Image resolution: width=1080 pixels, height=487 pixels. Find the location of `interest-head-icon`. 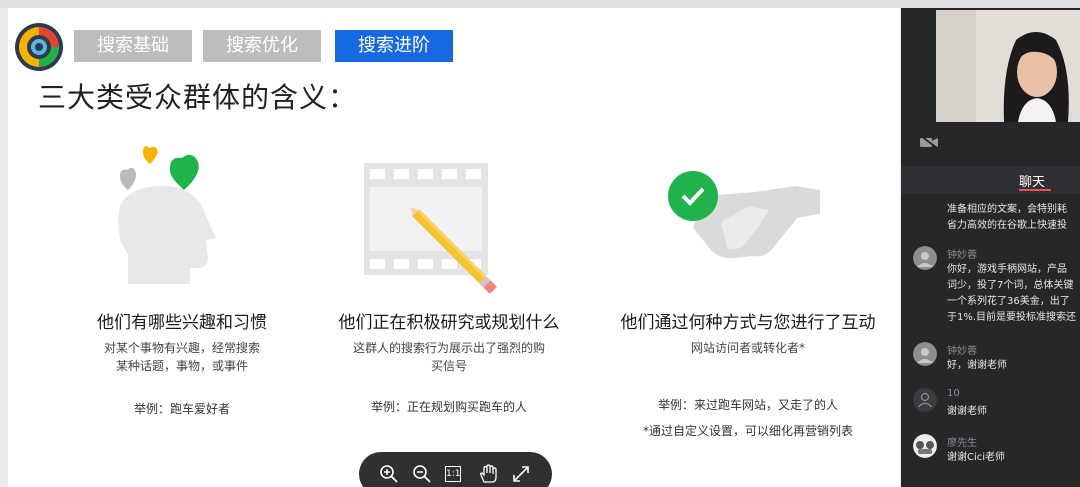

interest-head-icon is located at coordinates (167, 215).